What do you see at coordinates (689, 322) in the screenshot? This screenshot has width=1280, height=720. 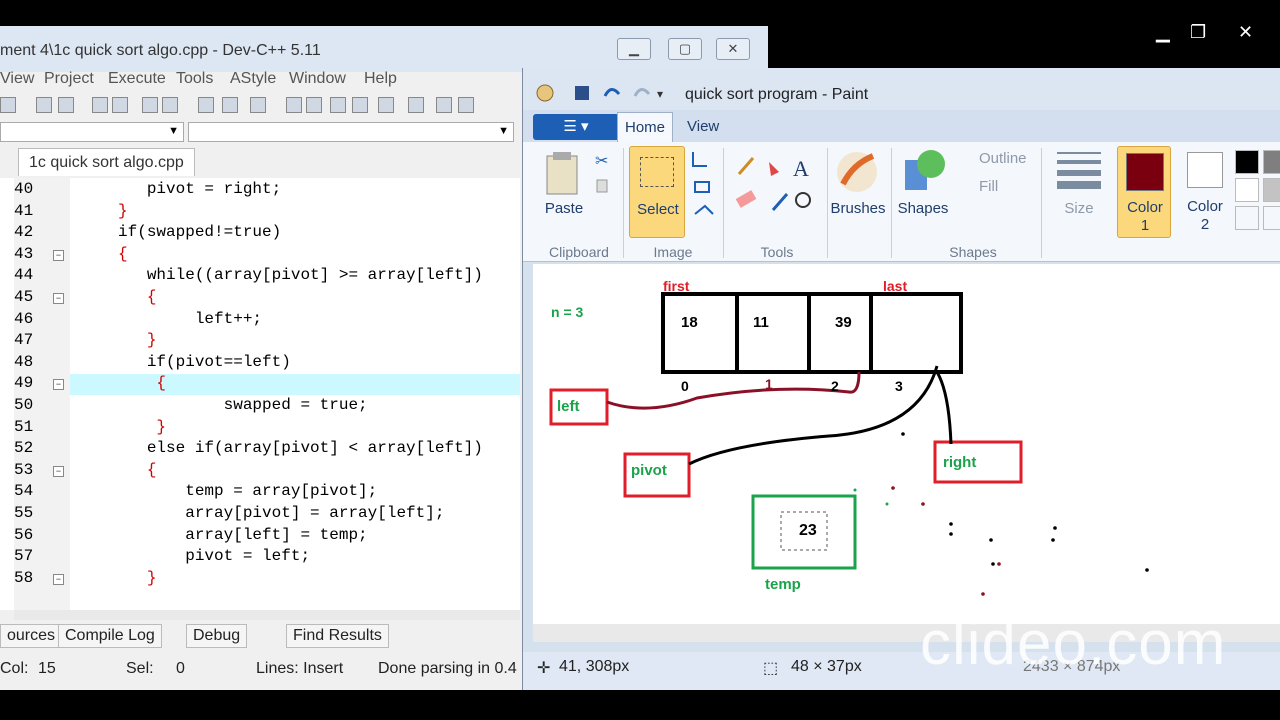 I see `cell-0-value: 18` at bounding box center [689, 322].